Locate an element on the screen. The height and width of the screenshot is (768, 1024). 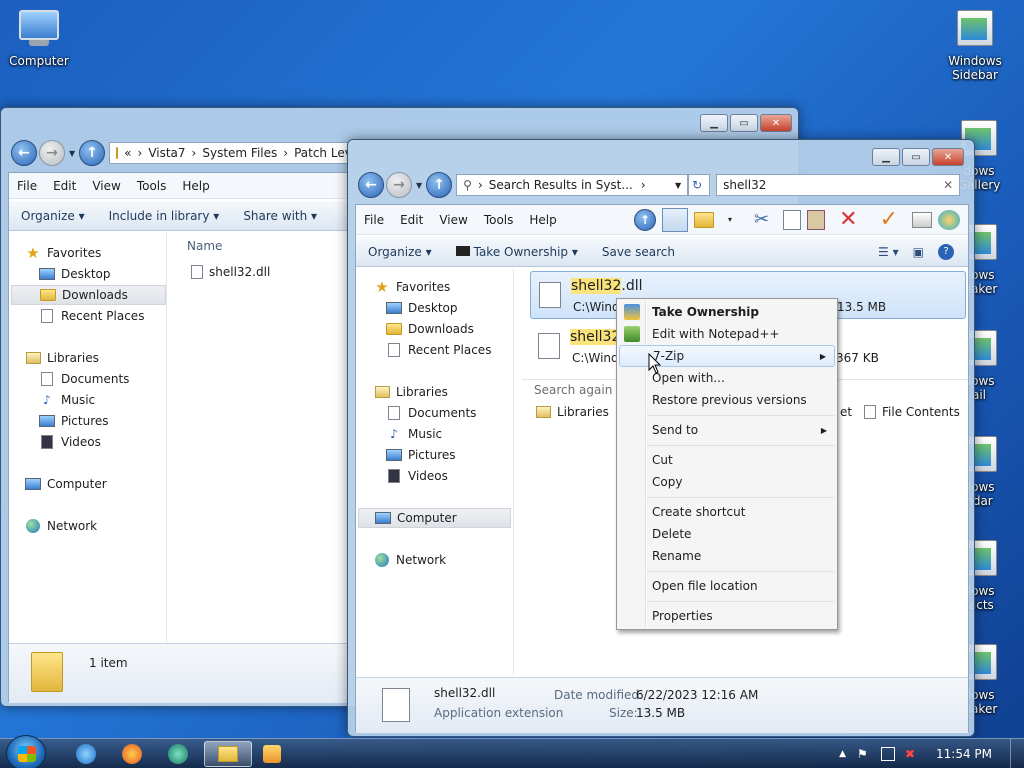
breadcrumb-patch-level: Patch Leve is located at coordinates (321, 153).